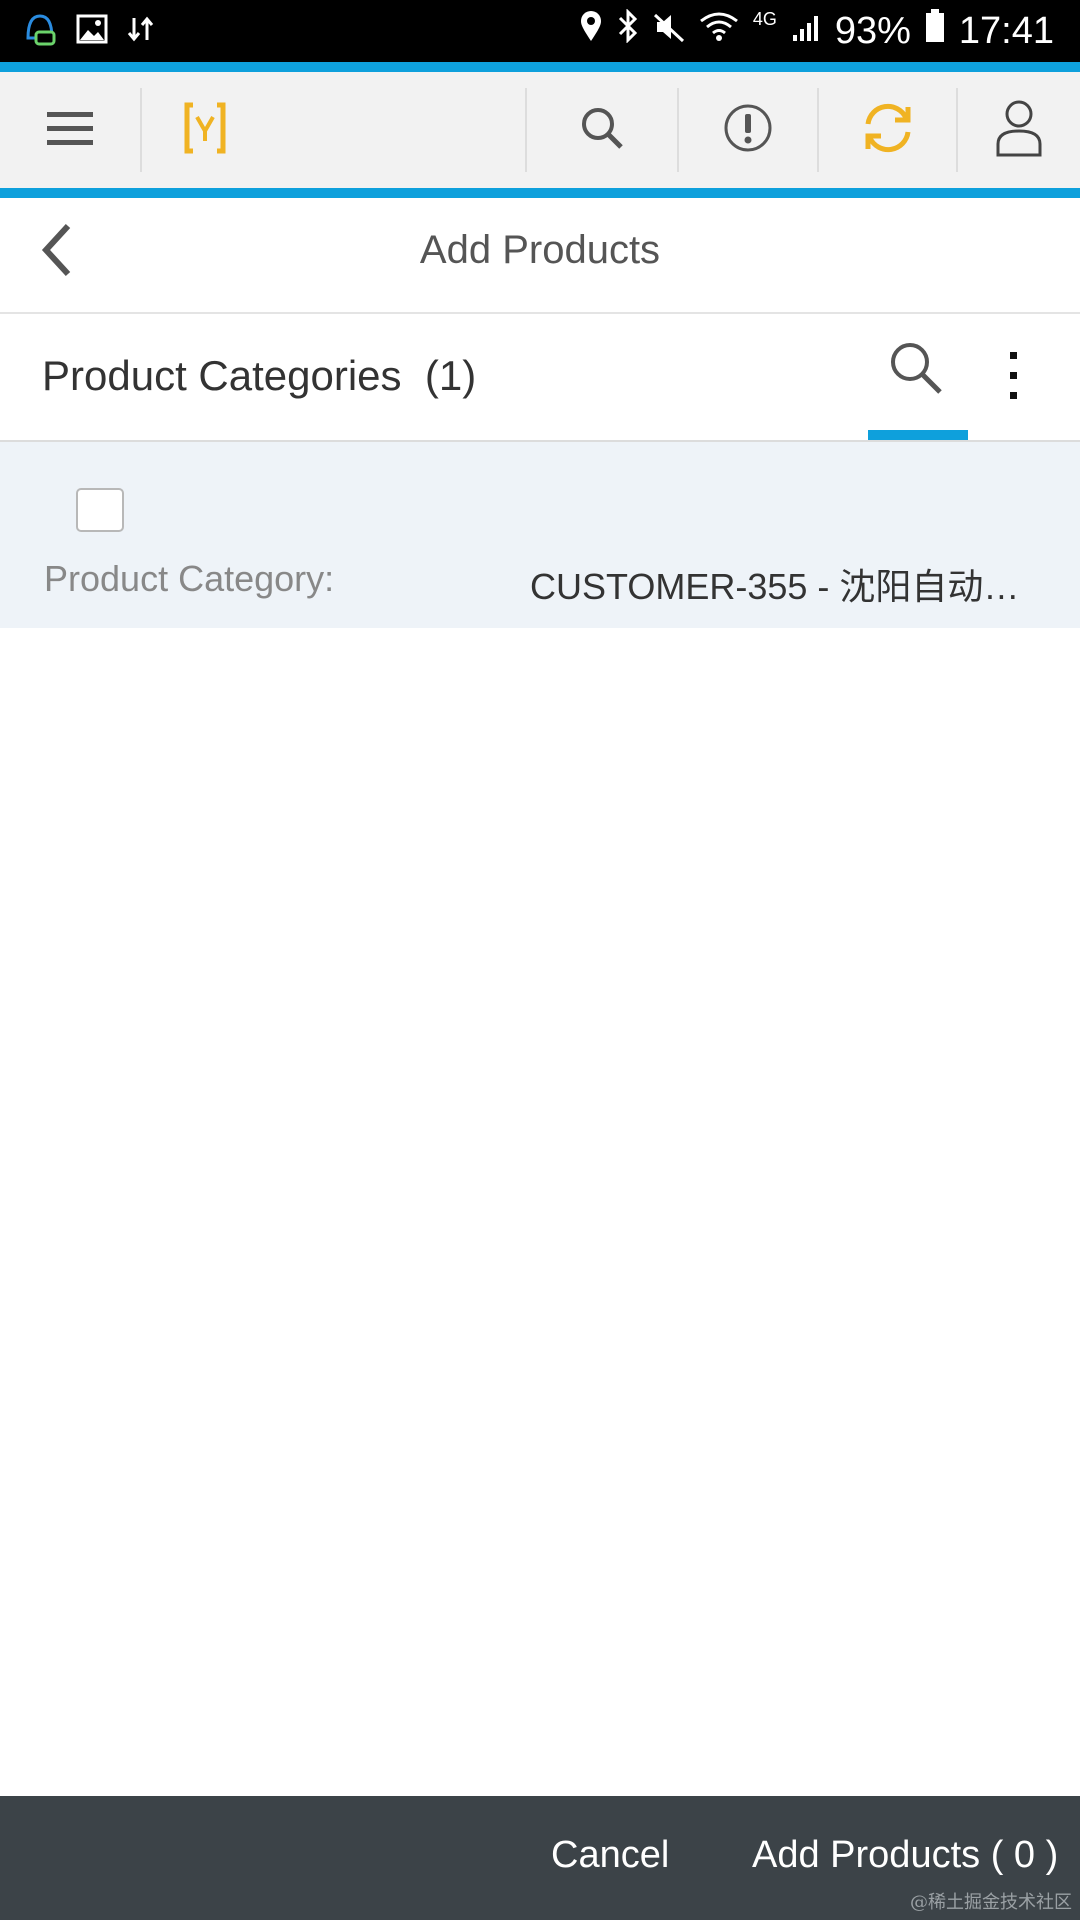  I want to click on page-title: Add Products, so click(540, 250).